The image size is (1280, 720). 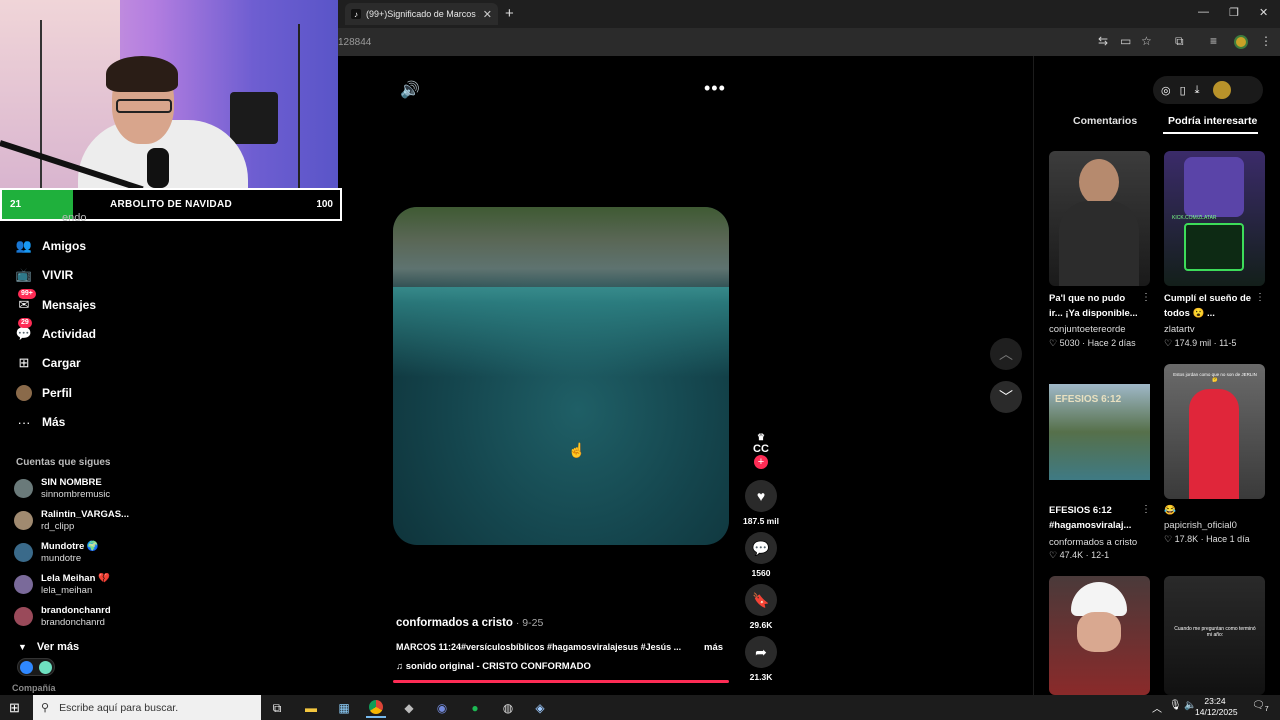 I want to click on discover-icon: ◎, so click(x=1166, y=90).